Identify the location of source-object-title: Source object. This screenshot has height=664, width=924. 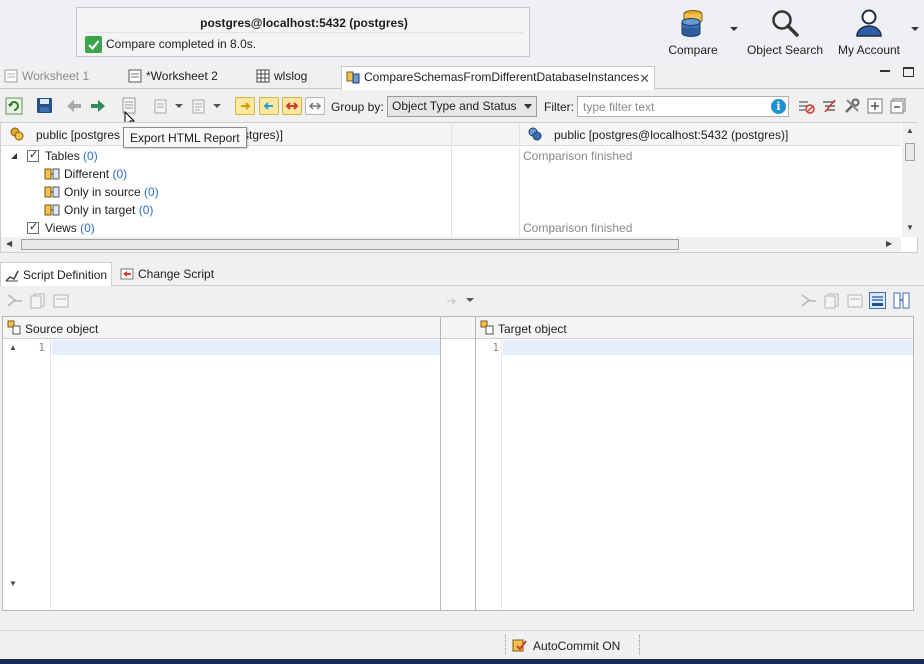
(62, 329).